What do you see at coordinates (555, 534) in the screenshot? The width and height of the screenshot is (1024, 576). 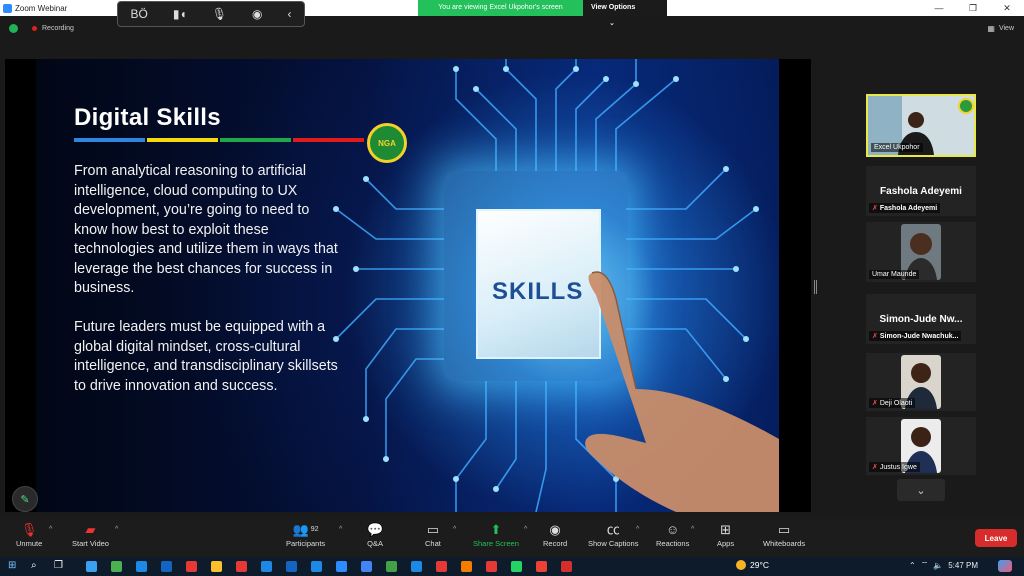 I see `record-button: ◉ Record` at bounding box center [555, 534].